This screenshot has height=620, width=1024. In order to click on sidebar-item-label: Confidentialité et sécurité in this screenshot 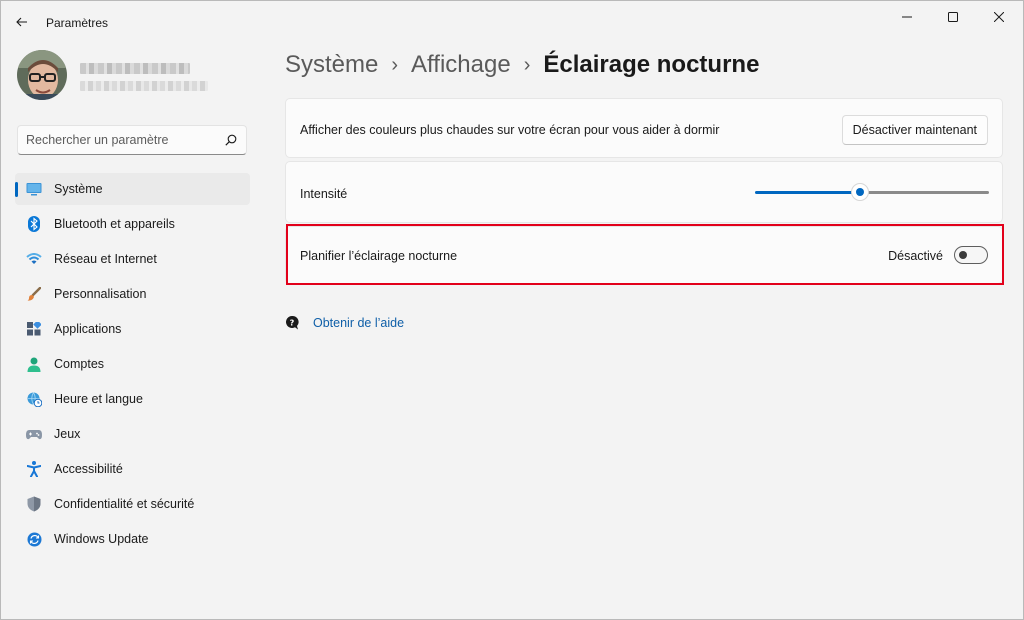, I will do `click(124, 504)`.